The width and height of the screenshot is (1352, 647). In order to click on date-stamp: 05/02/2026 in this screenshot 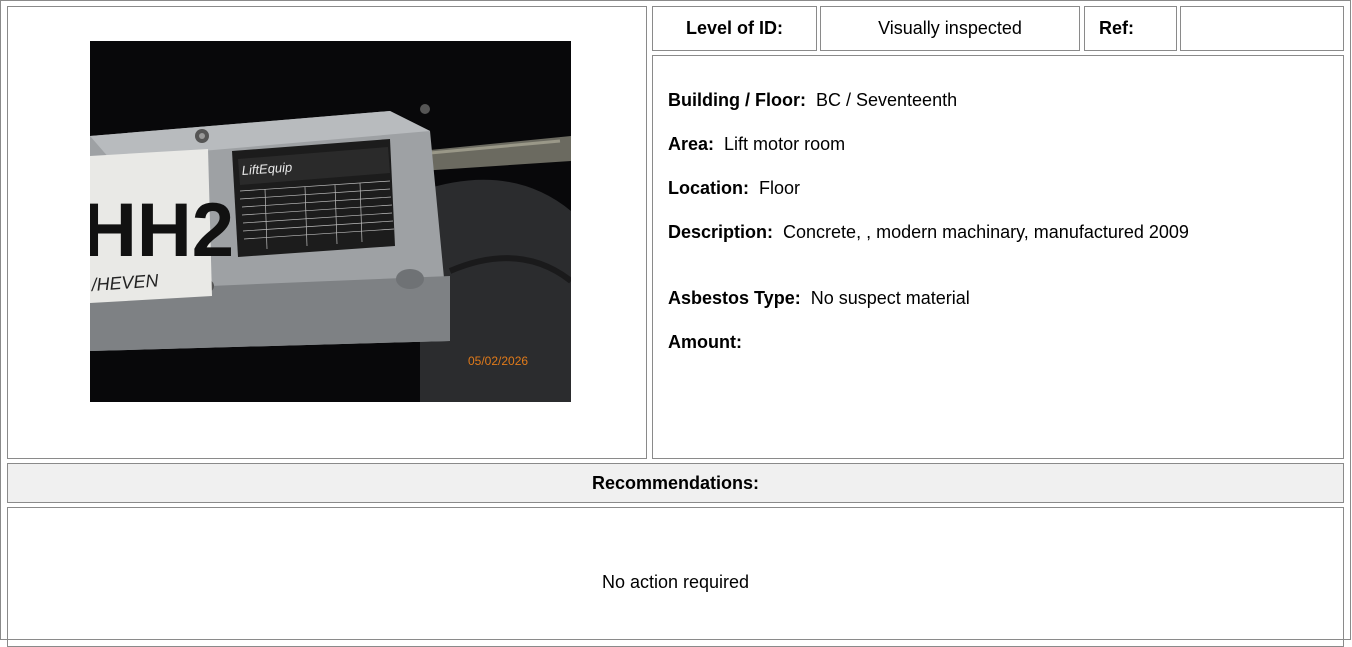, I will do `click(498, 361)`.